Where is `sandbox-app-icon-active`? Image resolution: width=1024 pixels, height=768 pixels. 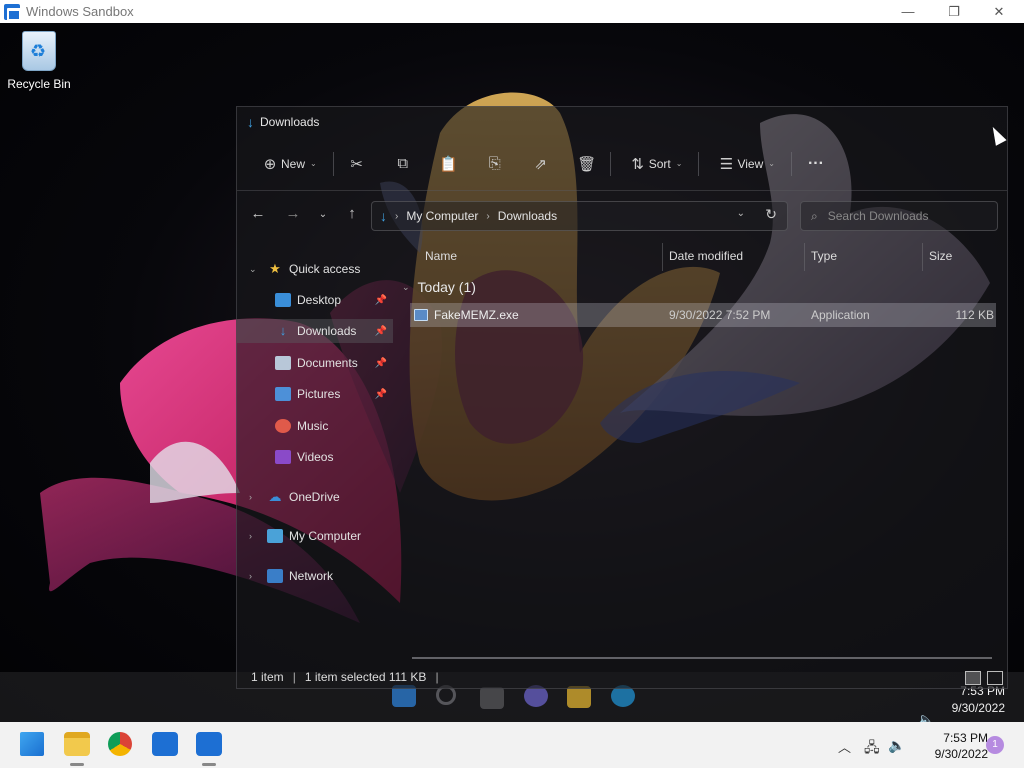
sandbox-app-icon-active is located at coordinates (209, 744).